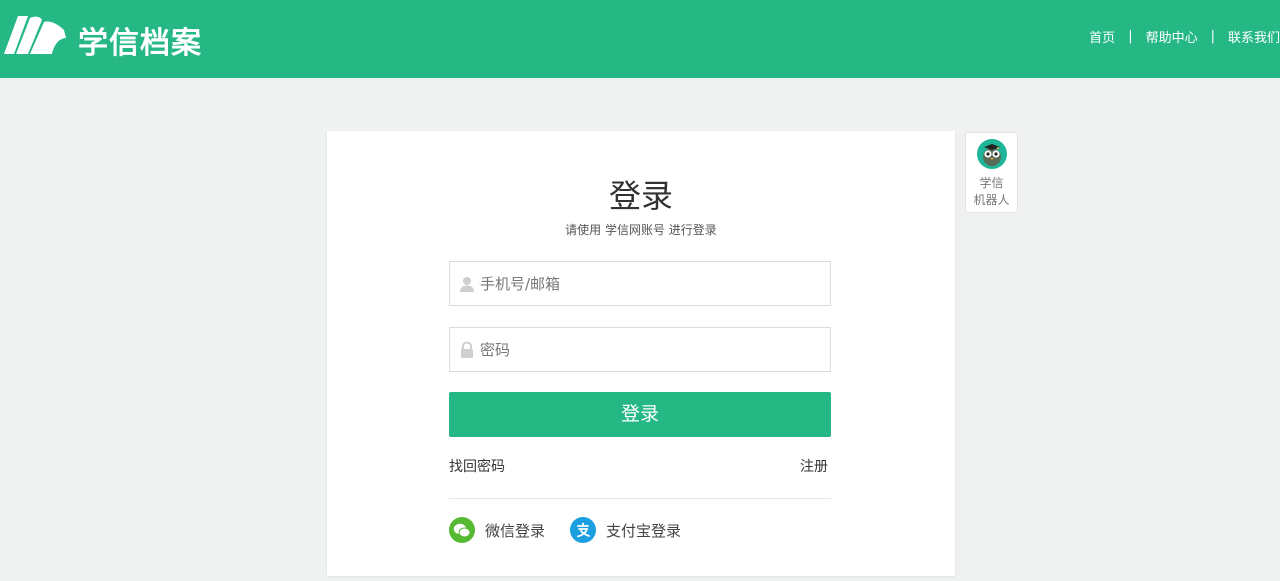  I want to click on username-field, so click(640, 283).